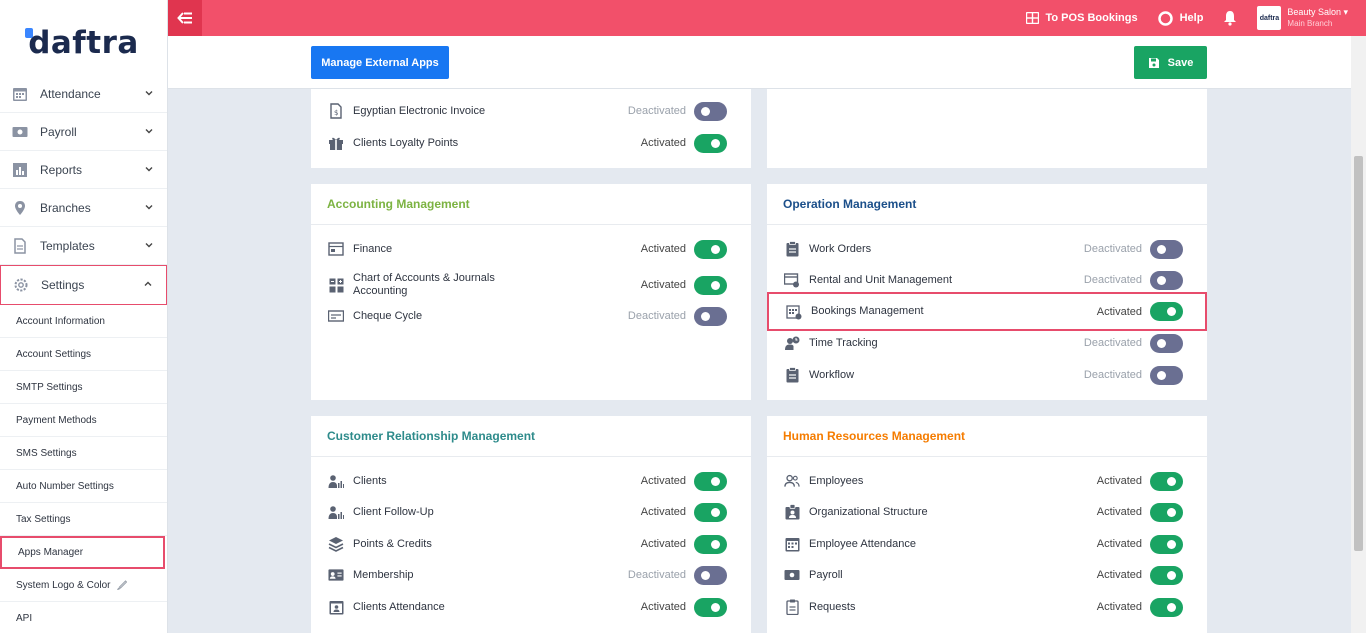 The width and height of the screenshot is (1366, 633). Describe the element at coordinates (863, 543) in the screenshot. I see `app-label: Employee Attendance` at that location.